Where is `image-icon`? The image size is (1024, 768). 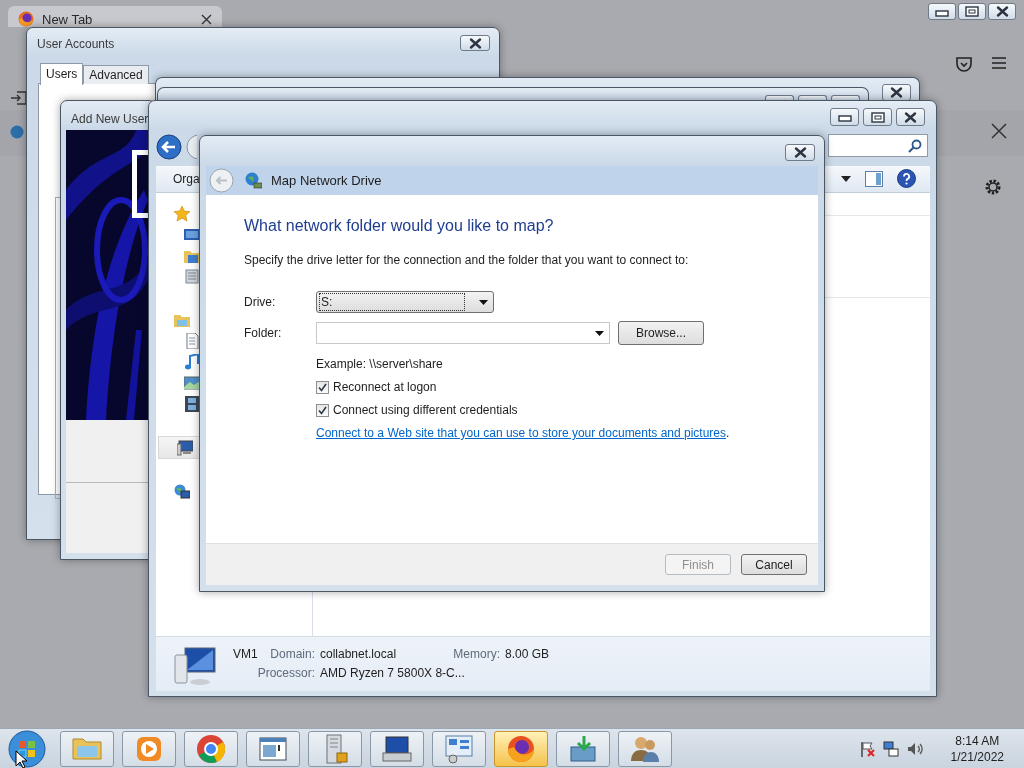
image-icon is located at coordinates (192, 382).